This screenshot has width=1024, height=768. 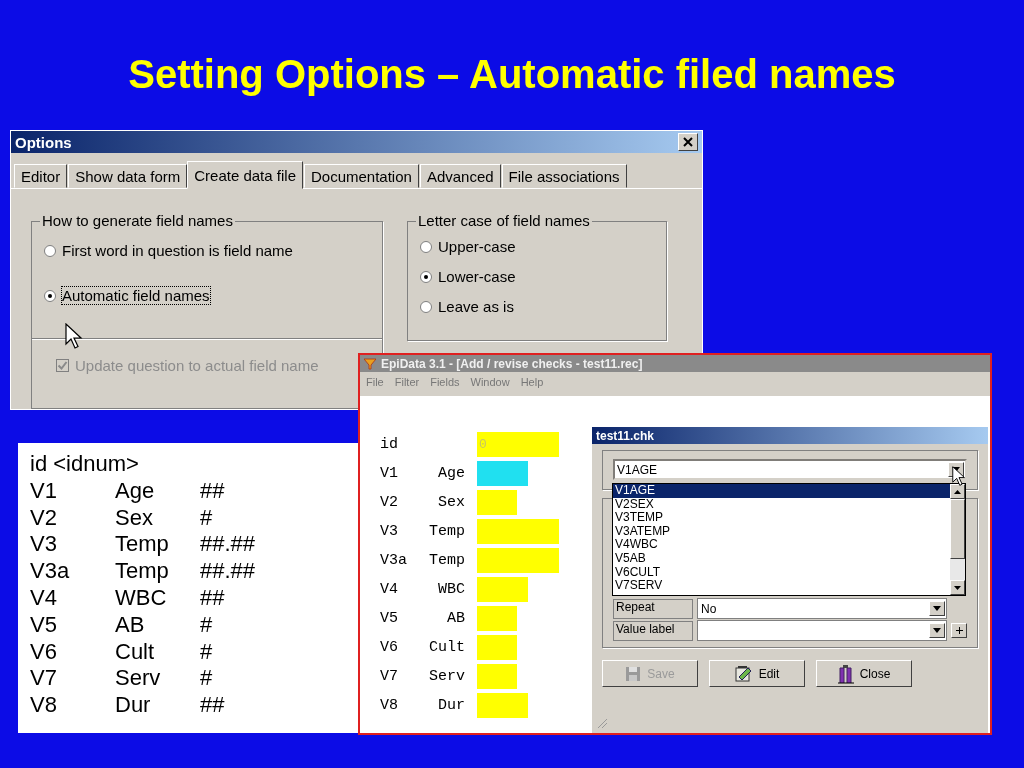 I want to click on field-name: id <idnum>, so click(x=84, y=464).